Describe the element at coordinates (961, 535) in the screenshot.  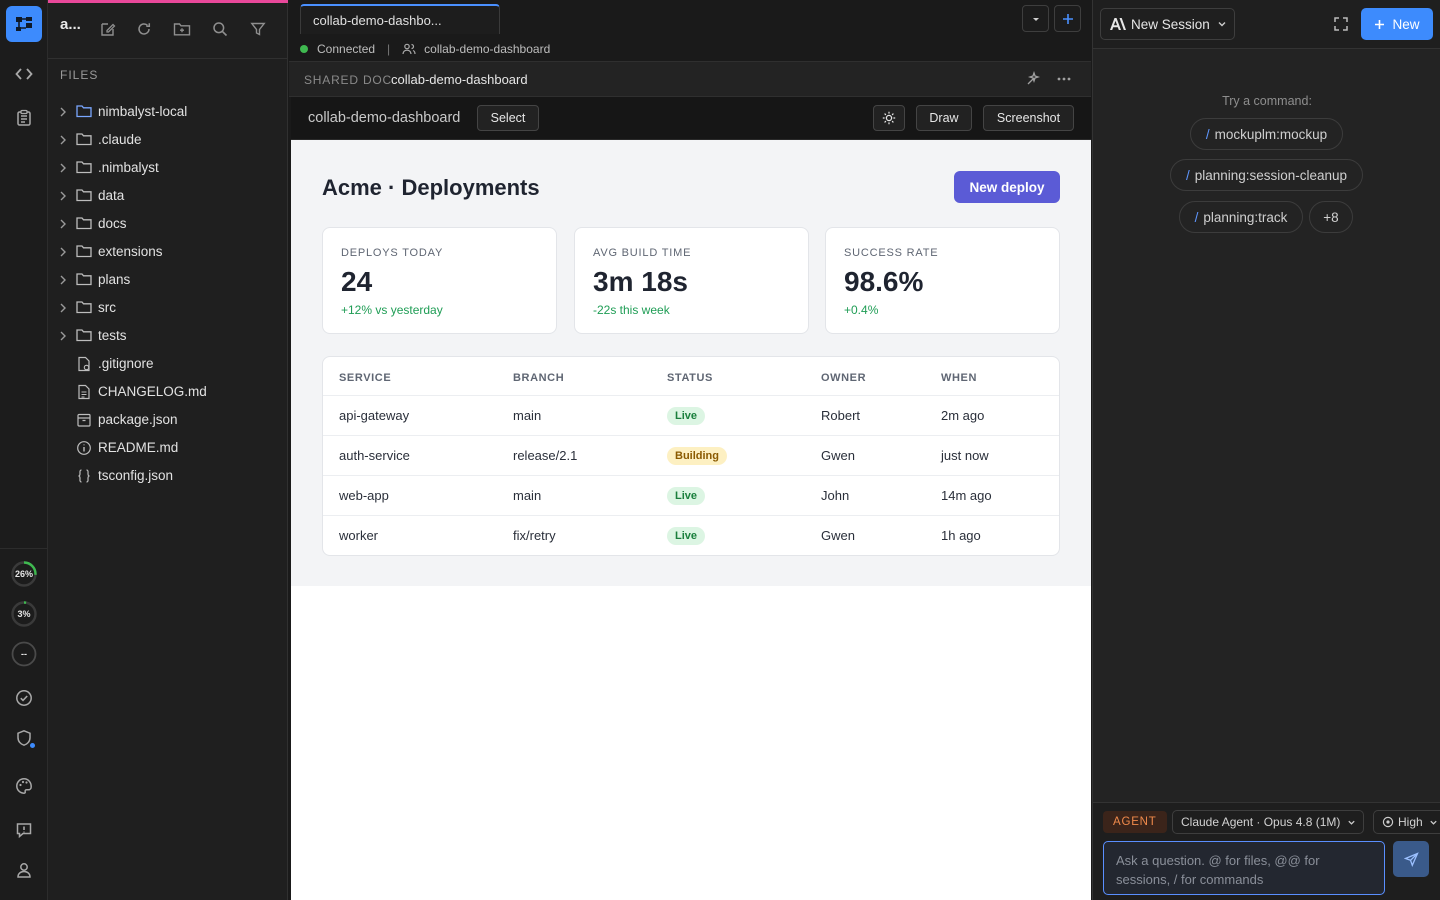
I see `cell-when: 1h ago` at that location.